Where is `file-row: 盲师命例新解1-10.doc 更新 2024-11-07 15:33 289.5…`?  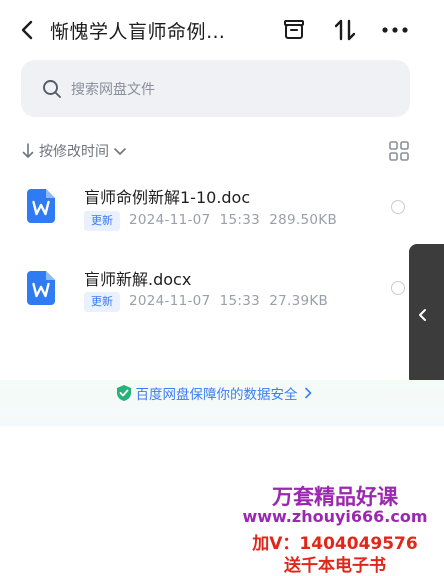 file-row: 盲师命例新解1-10.doc 更新 2024-11-07 15:33 289.5… is located at coordinates (205, 207).